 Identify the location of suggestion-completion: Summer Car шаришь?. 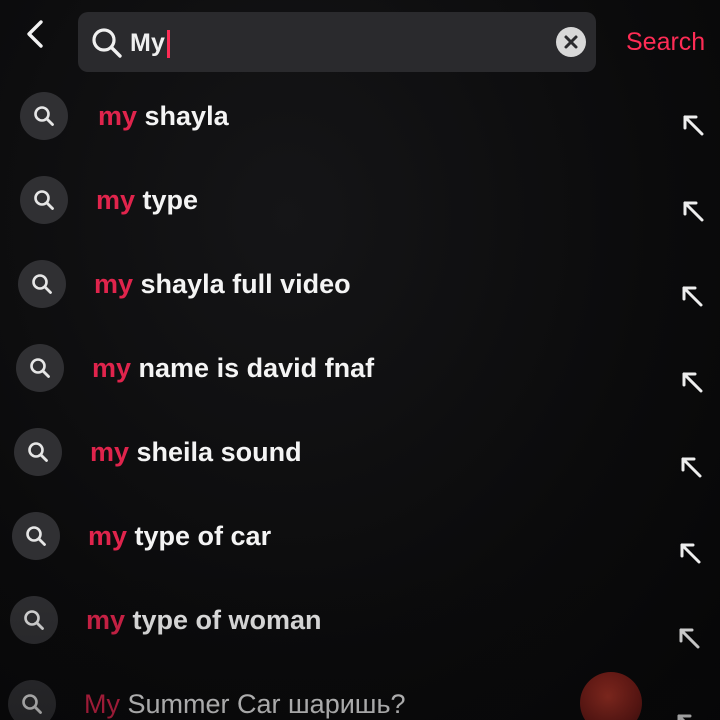
(263, 704).